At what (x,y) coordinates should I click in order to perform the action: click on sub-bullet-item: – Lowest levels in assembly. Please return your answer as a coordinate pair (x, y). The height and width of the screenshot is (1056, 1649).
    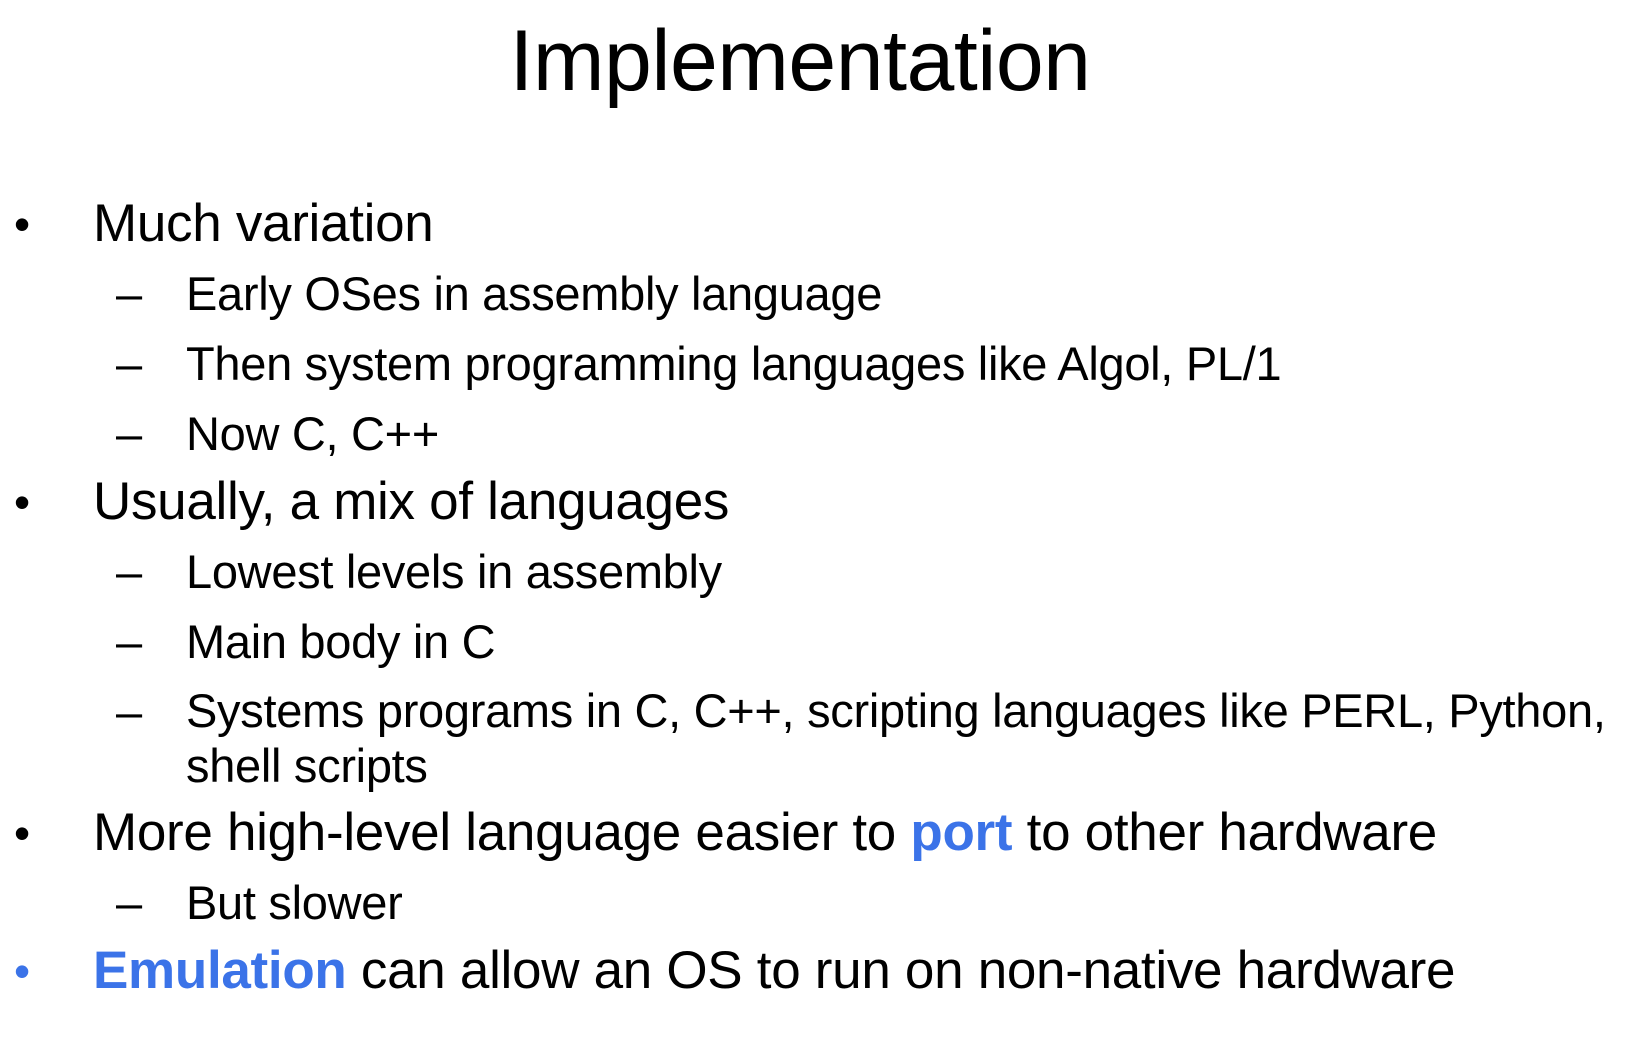
    Looking at the image, I should click on (824, 571).